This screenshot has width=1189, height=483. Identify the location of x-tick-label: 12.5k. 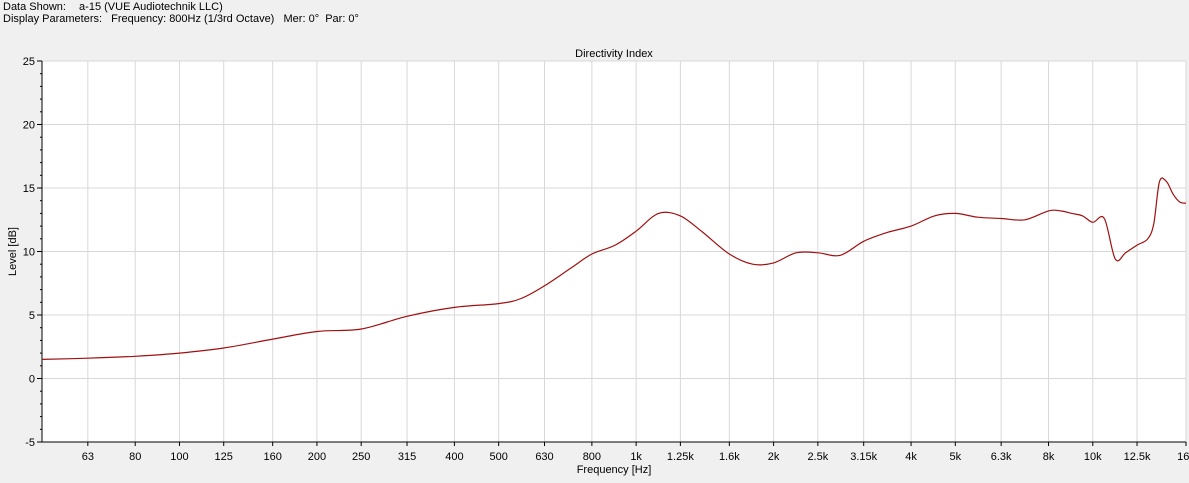
(1137, 457).